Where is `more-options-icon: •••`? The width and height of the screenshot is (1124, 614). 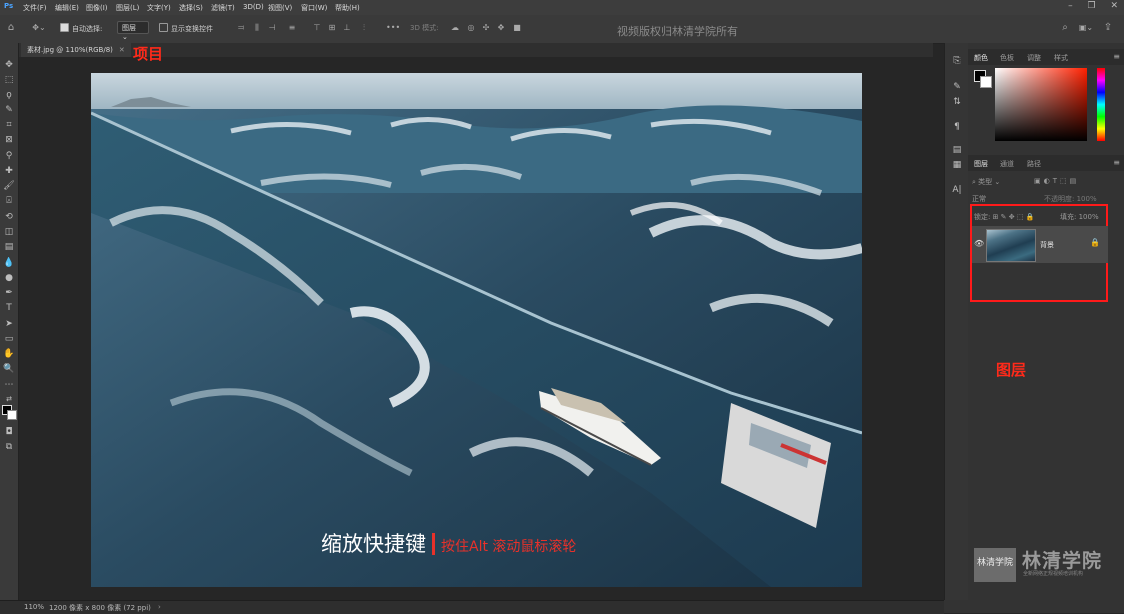
more-options-icon: ••• is located at coordinates (393, 28).